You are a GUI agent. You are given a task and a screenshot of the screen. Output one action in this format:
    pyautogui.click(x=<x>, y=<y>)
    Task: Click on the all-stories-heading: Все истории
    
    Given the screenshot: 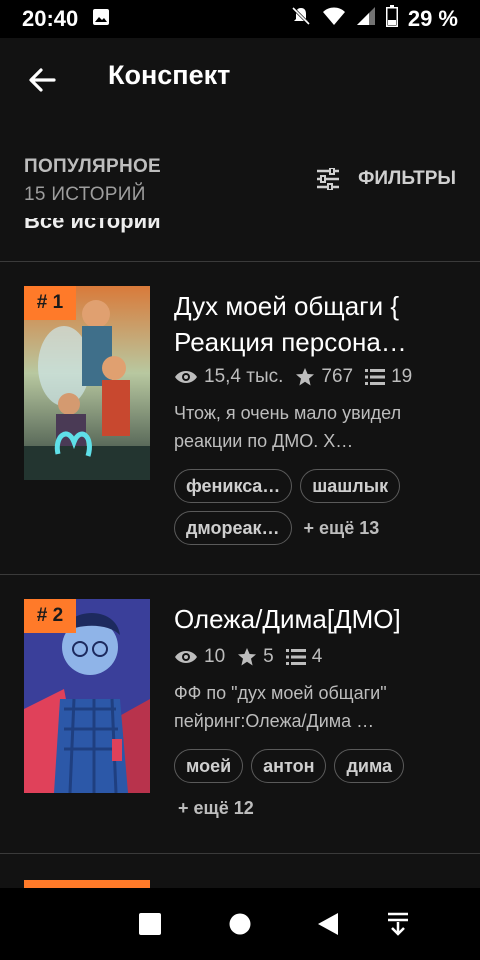 What is the action you would take?
    pyautogui.click(x=92, y=225)
    